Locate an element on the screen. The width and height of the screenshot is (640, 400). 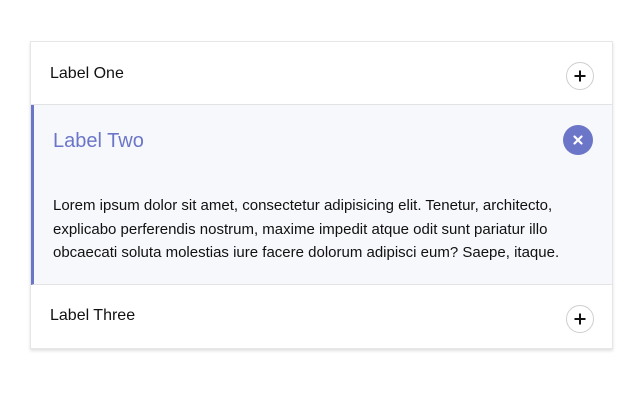
accordion-header-three: Label Three is located at coordinates (321, 316).